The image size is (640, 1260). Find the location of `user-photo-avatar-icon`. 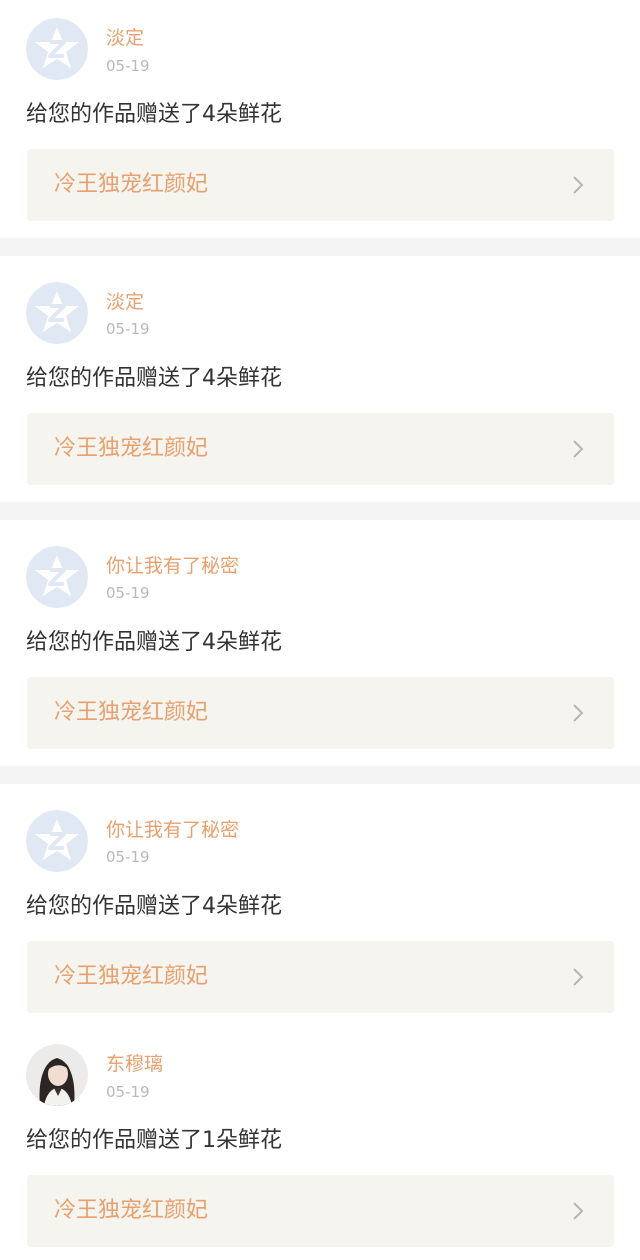

user-photo-avatar-icon is located at coordinates (57, 1075).